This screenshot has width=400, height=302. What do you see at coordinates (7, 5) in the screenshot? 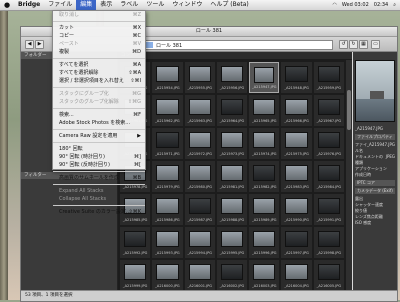
I see `apple-menu-icon: ●` at bounding box center [7, 5].